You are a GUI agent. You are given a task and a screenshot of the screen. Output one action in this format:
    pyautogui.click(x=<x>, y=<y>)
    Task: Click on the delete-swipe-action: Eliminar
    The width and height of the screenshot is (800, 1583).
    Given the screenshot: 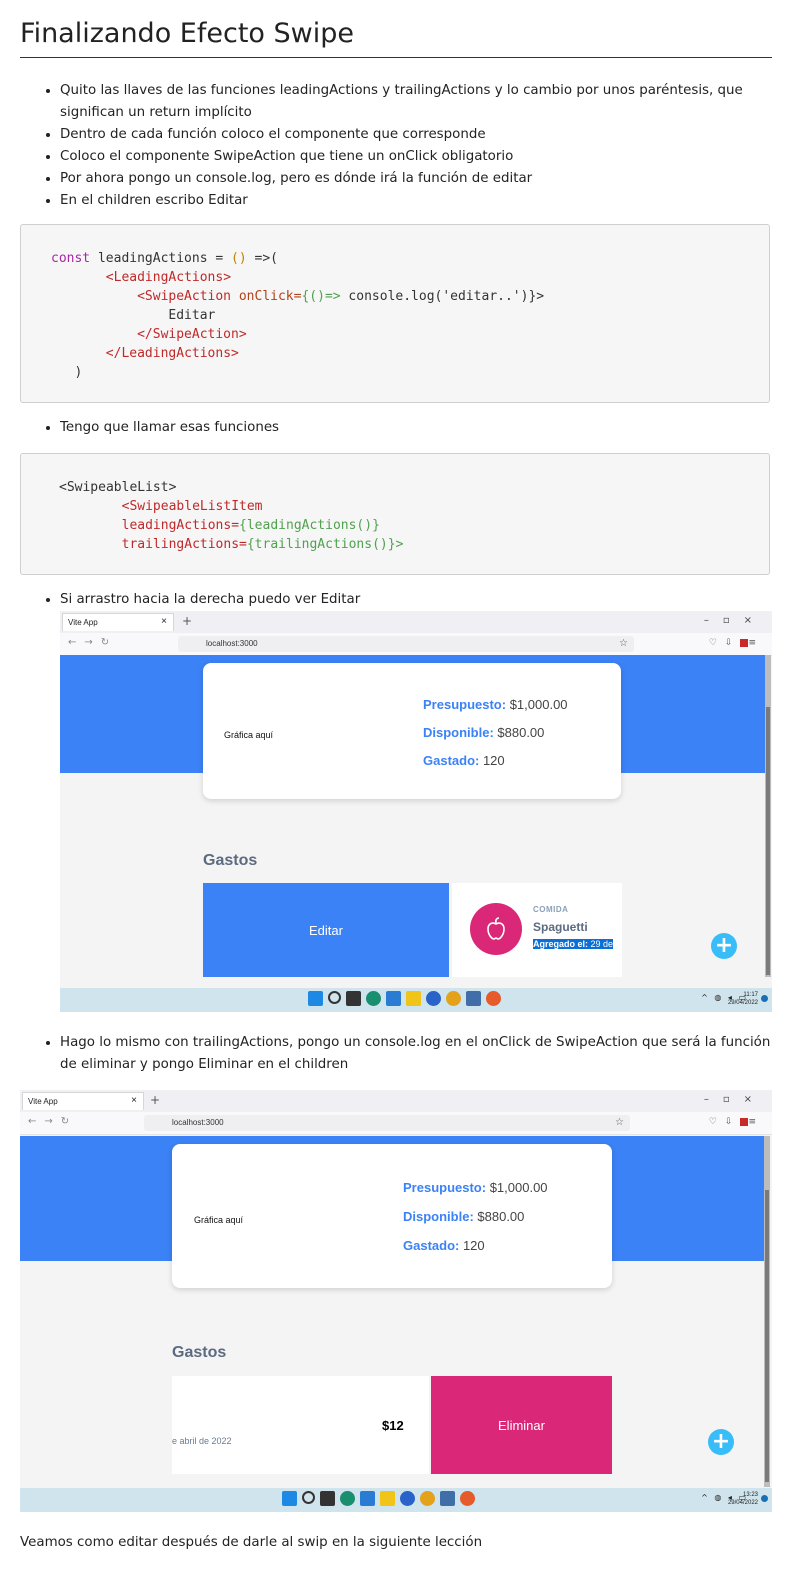 What is the action you would take?
    pyautogui.click(x=521, y=1425)
    